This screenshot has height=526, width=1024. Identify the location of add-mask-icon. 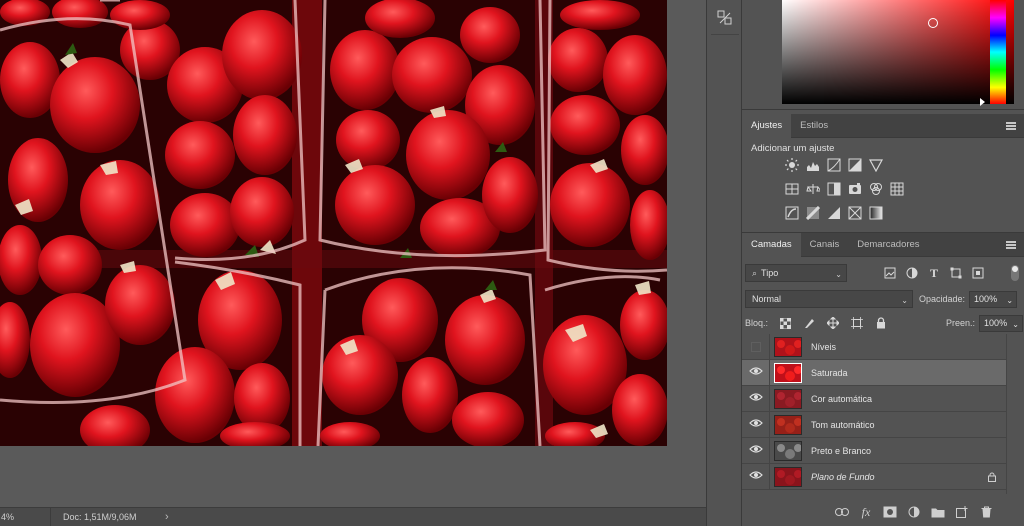
(890, 512).